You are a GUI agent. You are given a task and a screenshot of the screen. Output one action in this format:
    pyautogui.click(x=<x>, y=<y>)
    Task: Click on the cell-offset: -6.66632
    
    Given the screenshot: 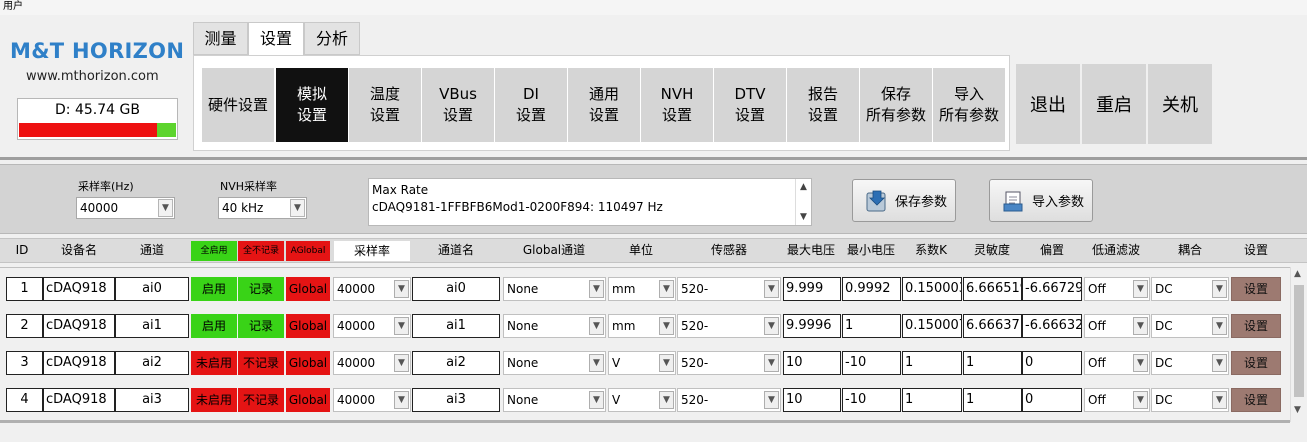 What is the action you would take?
    pyautogui.click(x=1052, y=326)
    